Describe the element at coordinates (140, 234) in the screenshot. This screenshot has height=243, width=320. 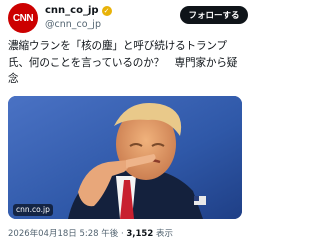
I see `views-count: 3,152` at that location.